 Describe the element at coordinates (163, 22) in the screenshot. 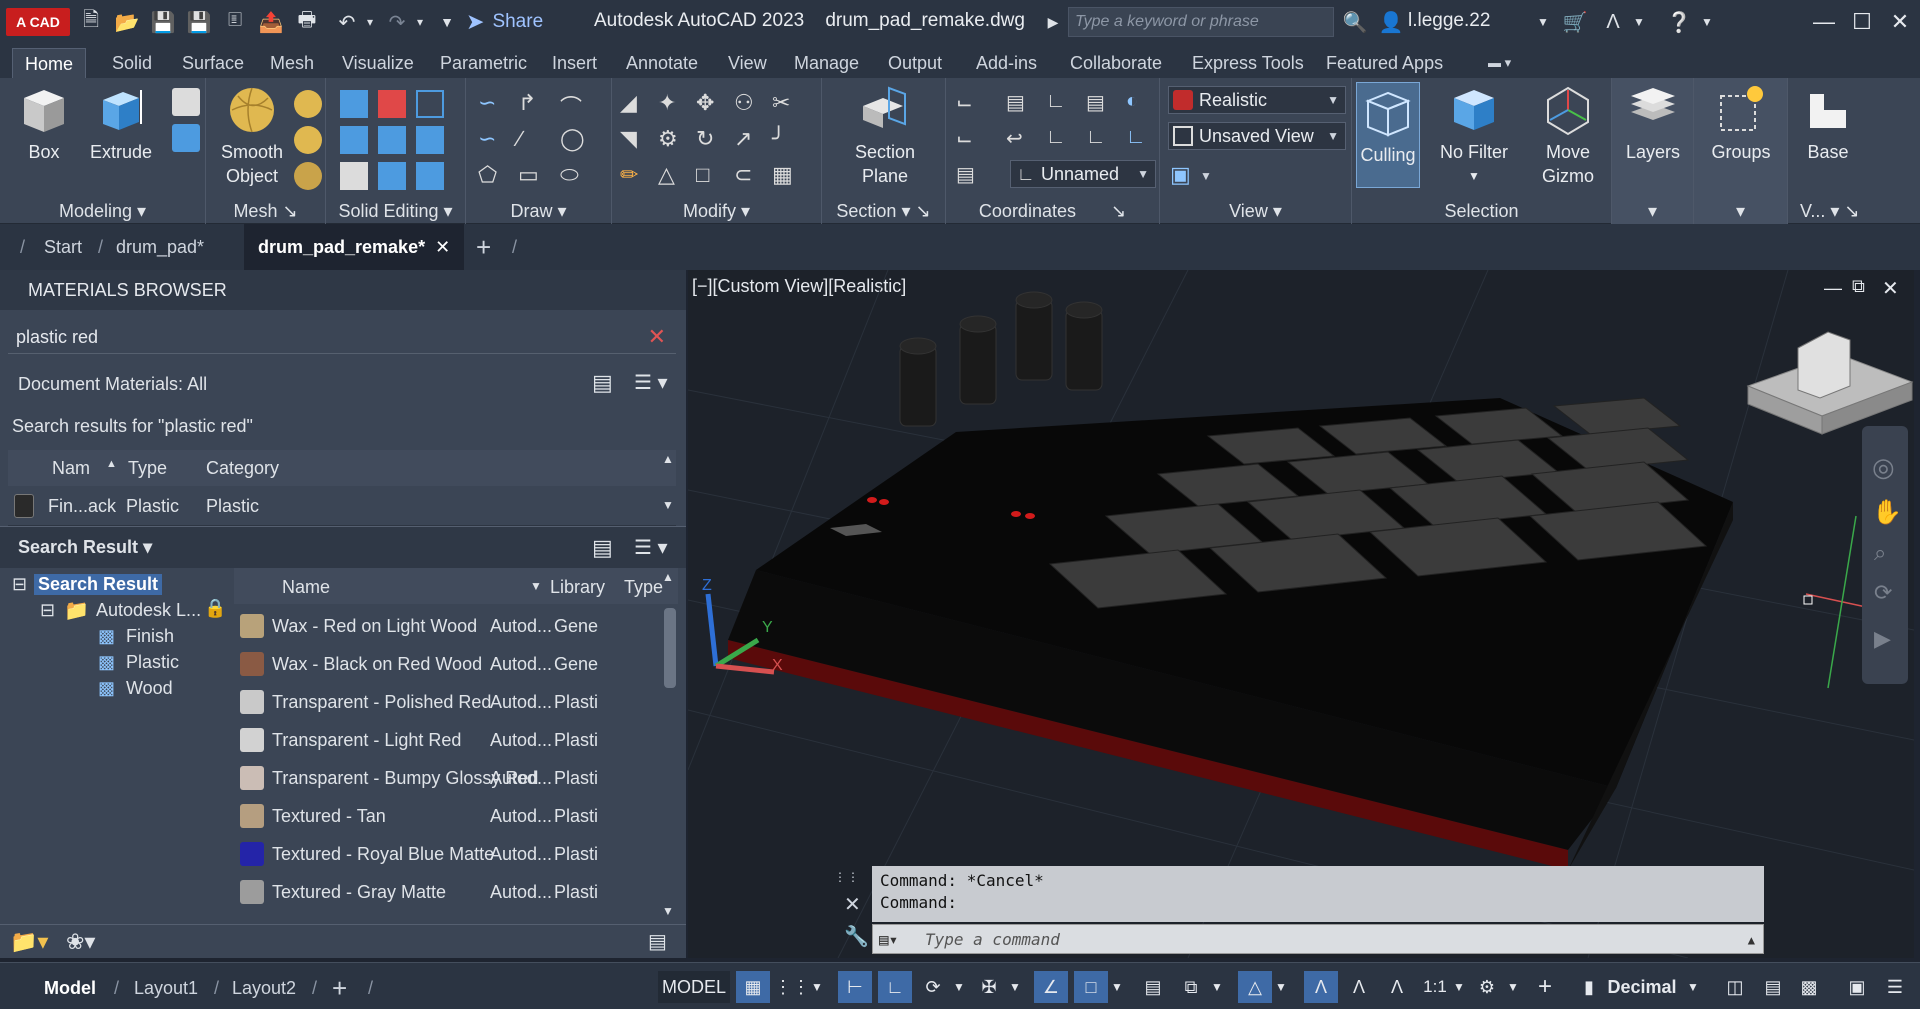

I see `save-icon: 💾` at that location.